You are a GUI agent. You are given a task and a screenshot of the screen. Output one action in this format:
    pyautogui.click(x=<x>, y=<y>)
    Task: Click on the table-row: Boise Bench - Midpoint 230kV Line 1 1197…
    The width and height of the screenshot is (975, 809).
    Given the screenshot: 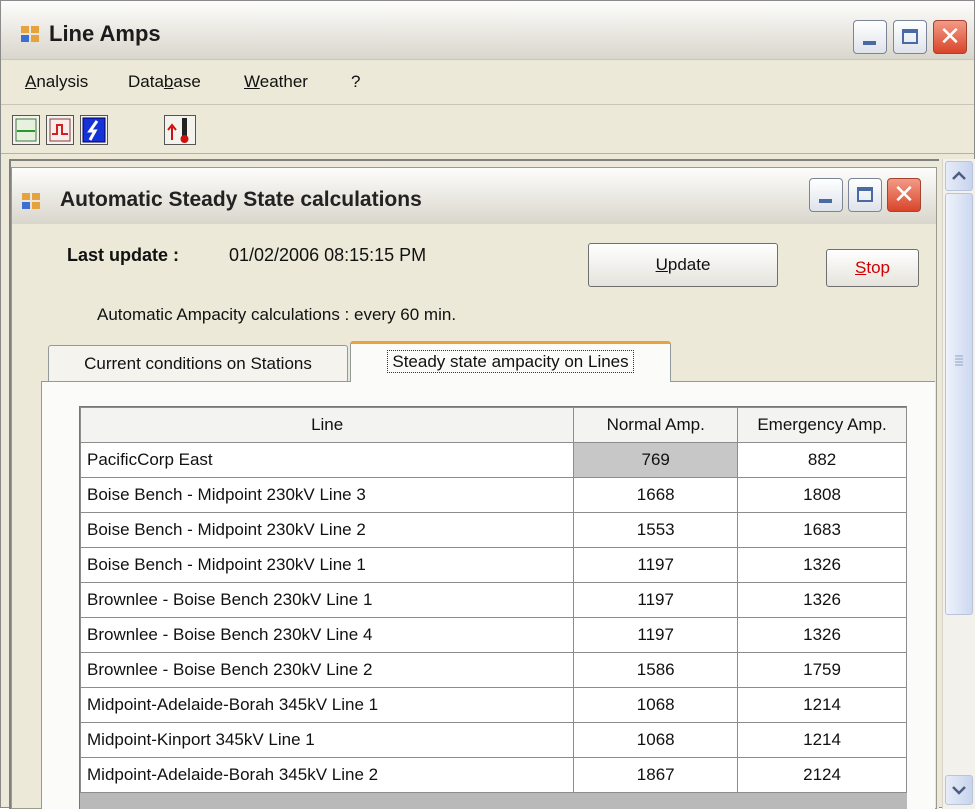 What is the action you would take?
    pyautogui.click(x=493, y=565)
    